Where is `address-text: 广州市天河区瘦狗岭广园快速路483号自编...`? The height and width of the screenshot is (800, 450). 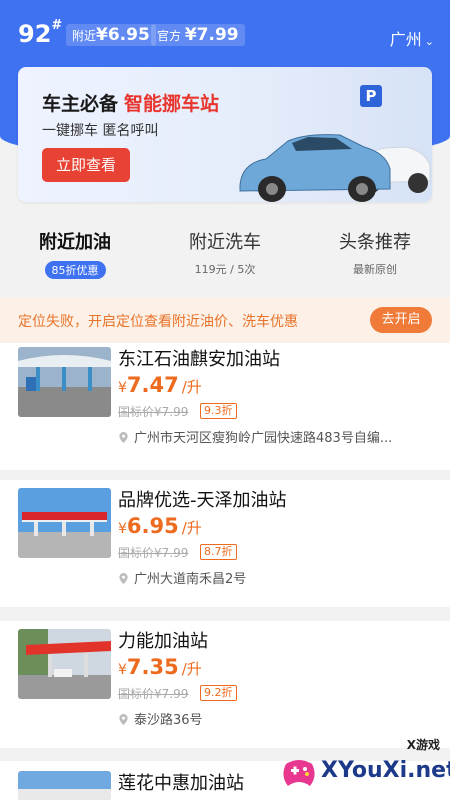
address-text: 广州市天河区瘦狗岭广园快速路483号自编... is located at coordinates (263, 438).